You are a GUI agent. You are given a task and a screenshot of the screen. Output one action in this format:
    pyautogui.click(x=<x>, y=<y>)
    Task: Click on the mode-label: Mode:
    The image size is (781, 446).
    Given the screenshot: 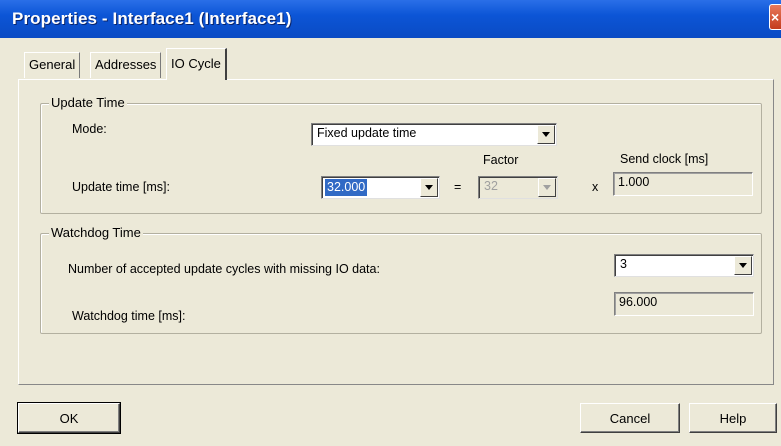 What is the action you would take?
    pyautogui.click(x=89, y=129)
    